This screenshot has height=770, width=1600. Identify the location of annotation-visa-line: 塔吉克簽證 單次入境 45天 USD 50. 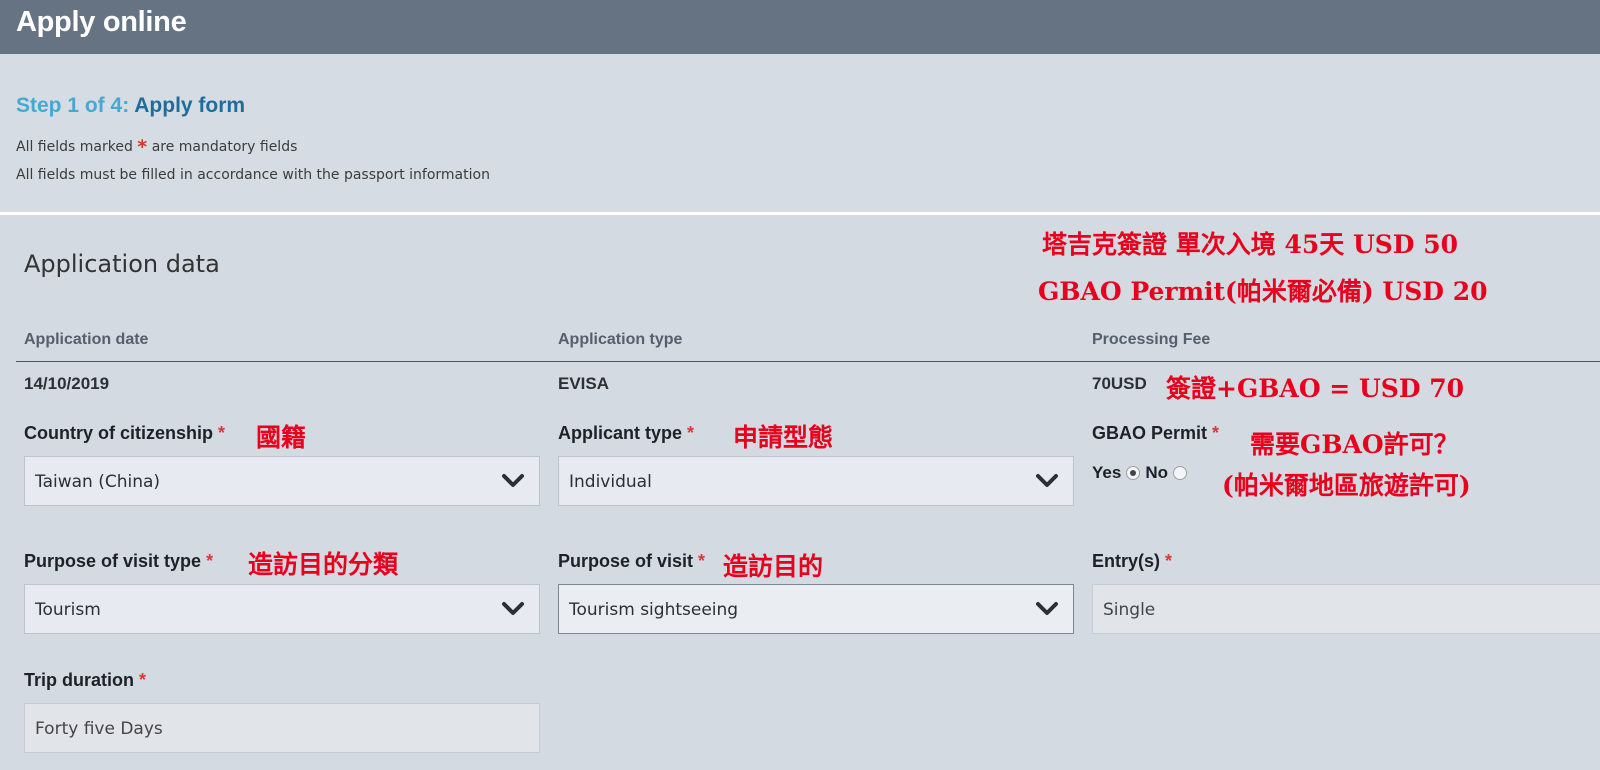
(1250, 243).